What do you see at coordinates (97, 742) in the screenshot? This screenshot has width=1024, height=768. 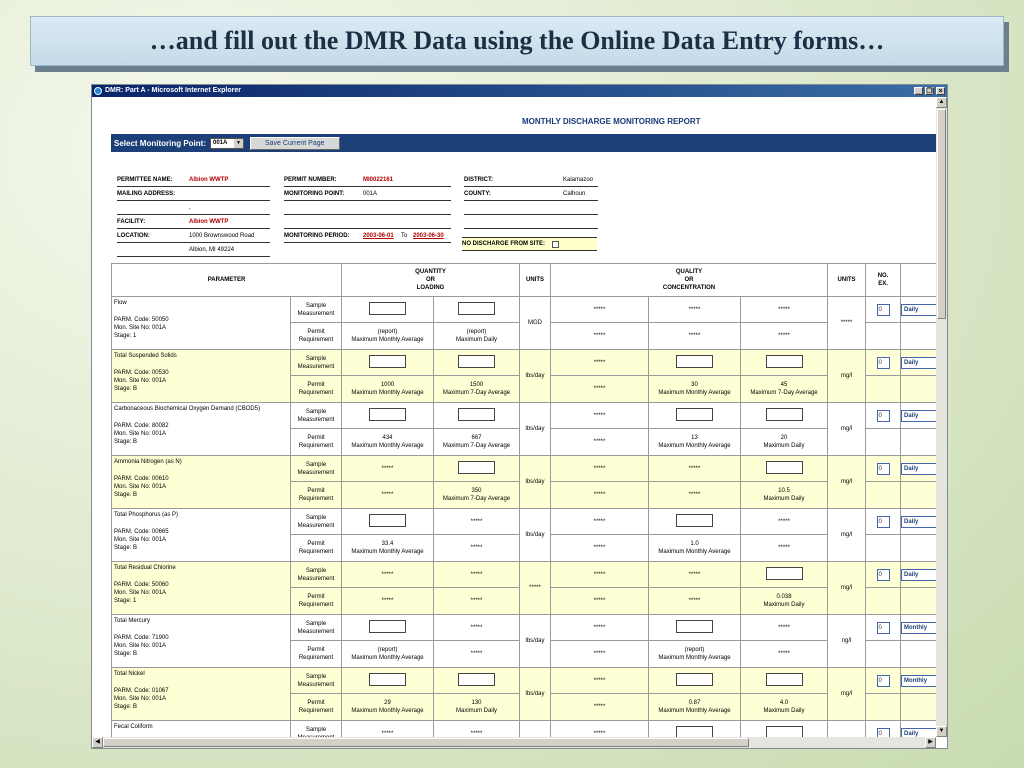 I see `scroll-left-icon: ◀` at bounding box center [97, 742].